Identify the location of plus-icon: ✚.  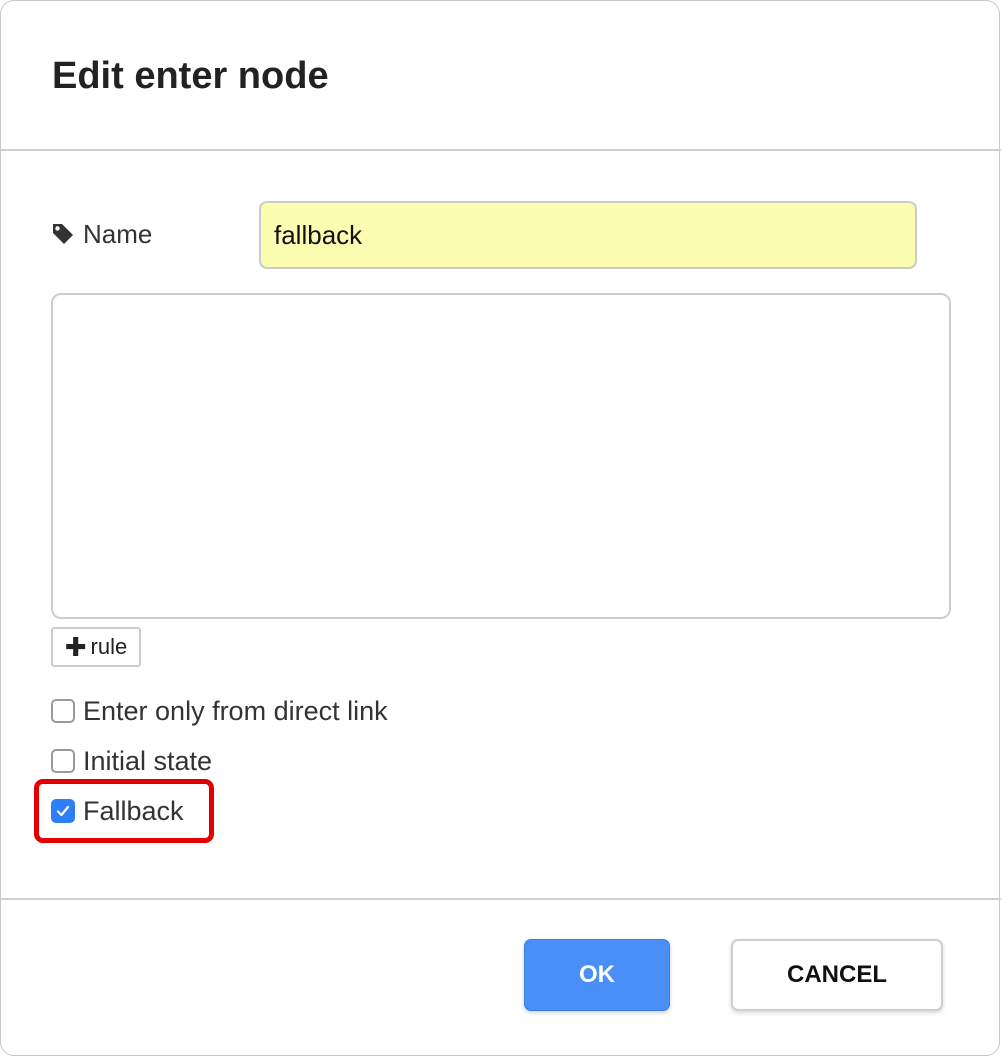
(75, 647).